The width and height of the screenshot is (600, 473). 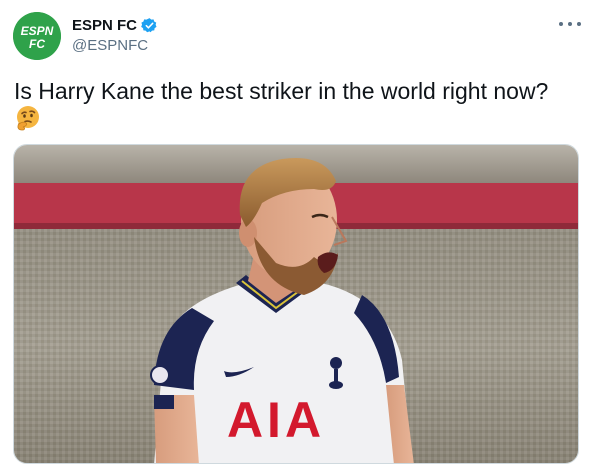 What do you see at coordinates (37, 31) in the screenshot?
I see `avatar-text-top: ESPN` at bounding box center [37, 31].